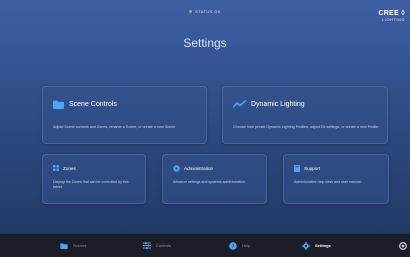 This screenshot has height=257, width=410. Describe the element at coordinates (163, 245) in the screenshot. I see `tab-controls-label: Controls` at that location.